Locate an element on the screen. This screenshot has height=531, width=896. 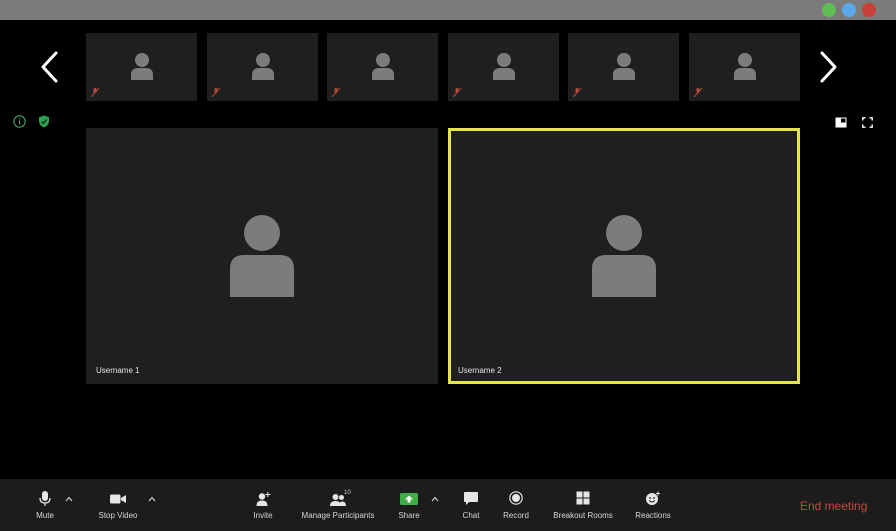
record-icon is located at coordinates (516, 498).